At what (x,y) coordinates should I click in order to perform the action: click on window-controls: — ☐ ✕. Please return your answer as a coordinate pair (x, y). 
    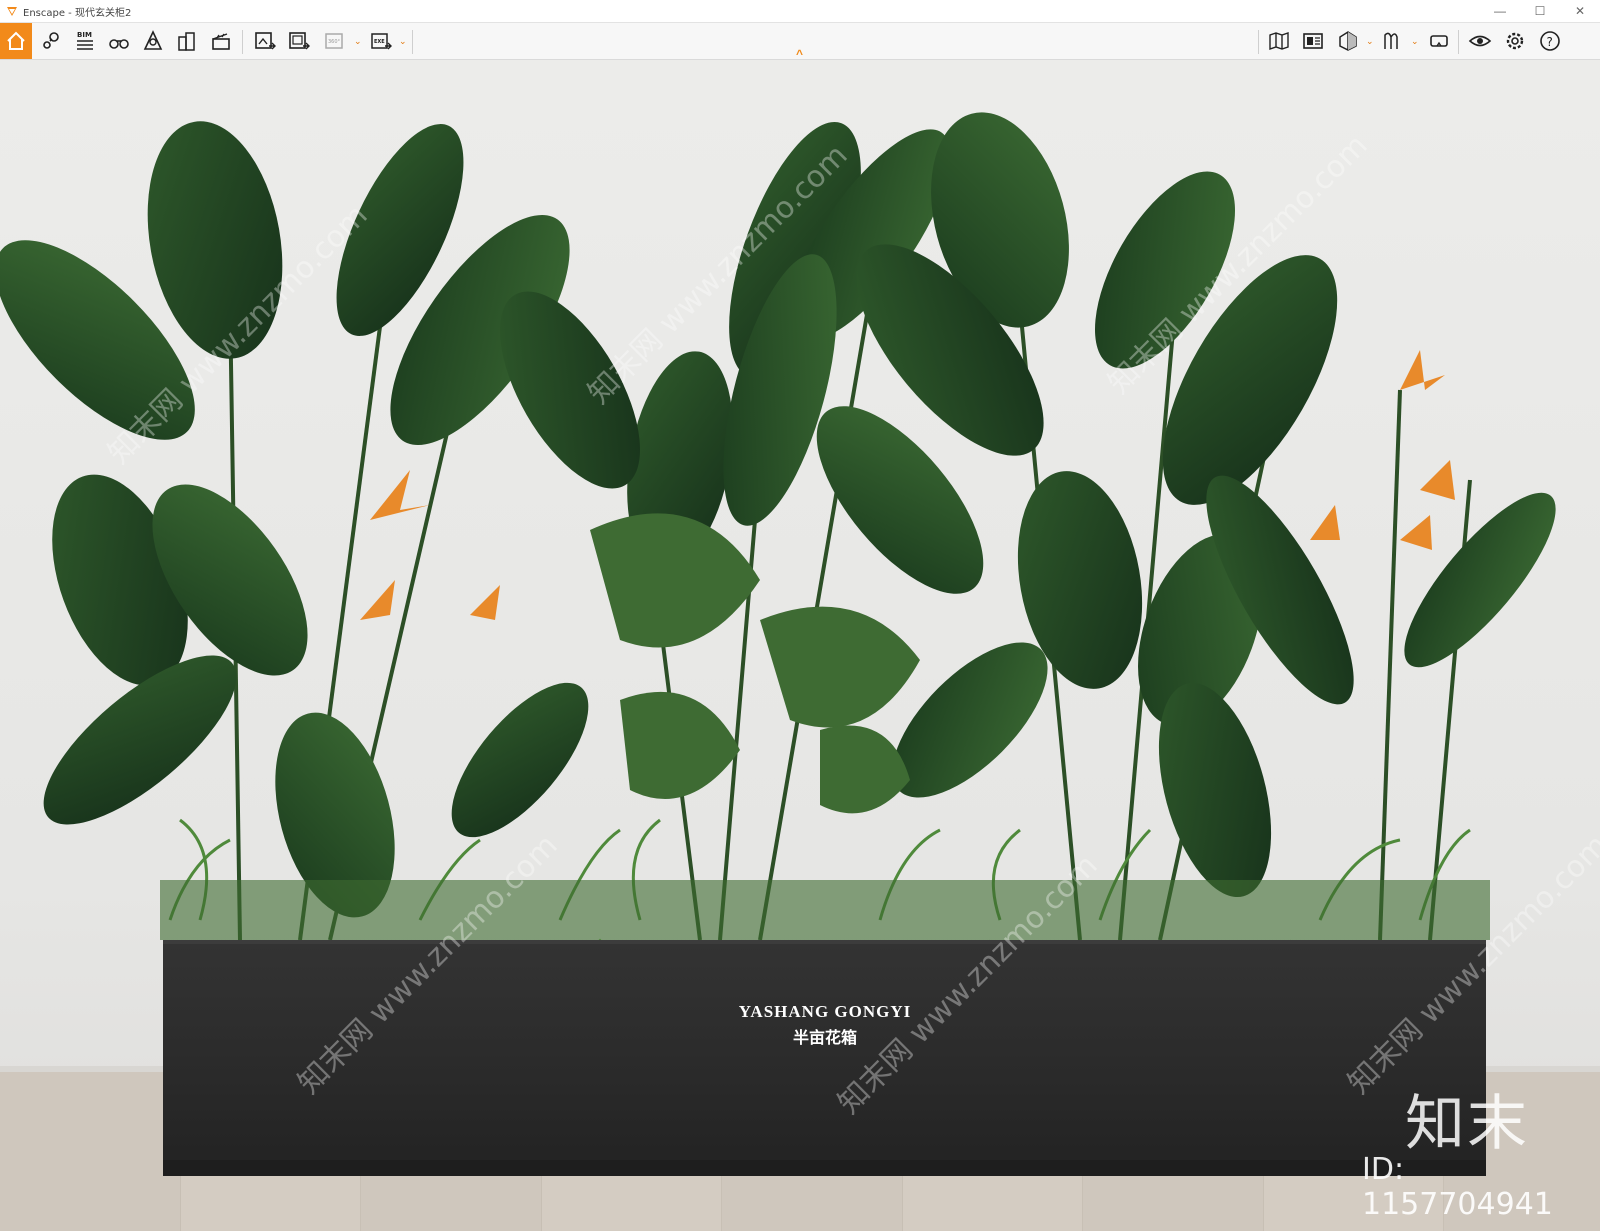
    Looking at the image, I should click on (1540, 11).